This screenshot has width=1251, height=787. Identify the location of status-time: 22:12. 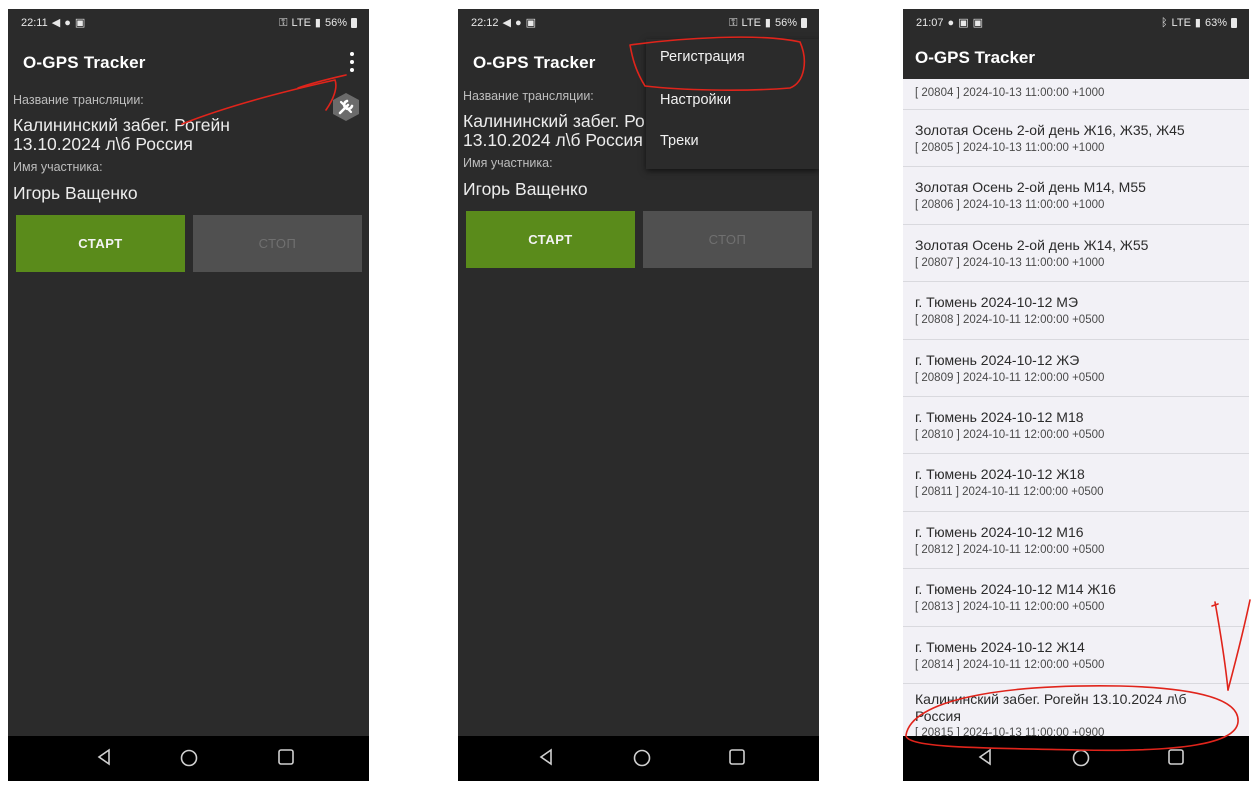
(485, 23).